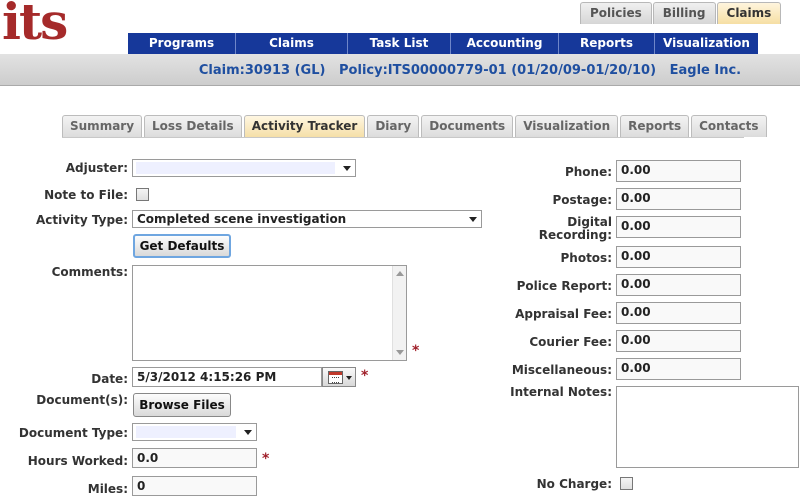 The height and width of the screenshot is (500, 800). Describe the element at coordinates (607, 43) in the screenshot. I see `nav-reports: Reports` at that location.